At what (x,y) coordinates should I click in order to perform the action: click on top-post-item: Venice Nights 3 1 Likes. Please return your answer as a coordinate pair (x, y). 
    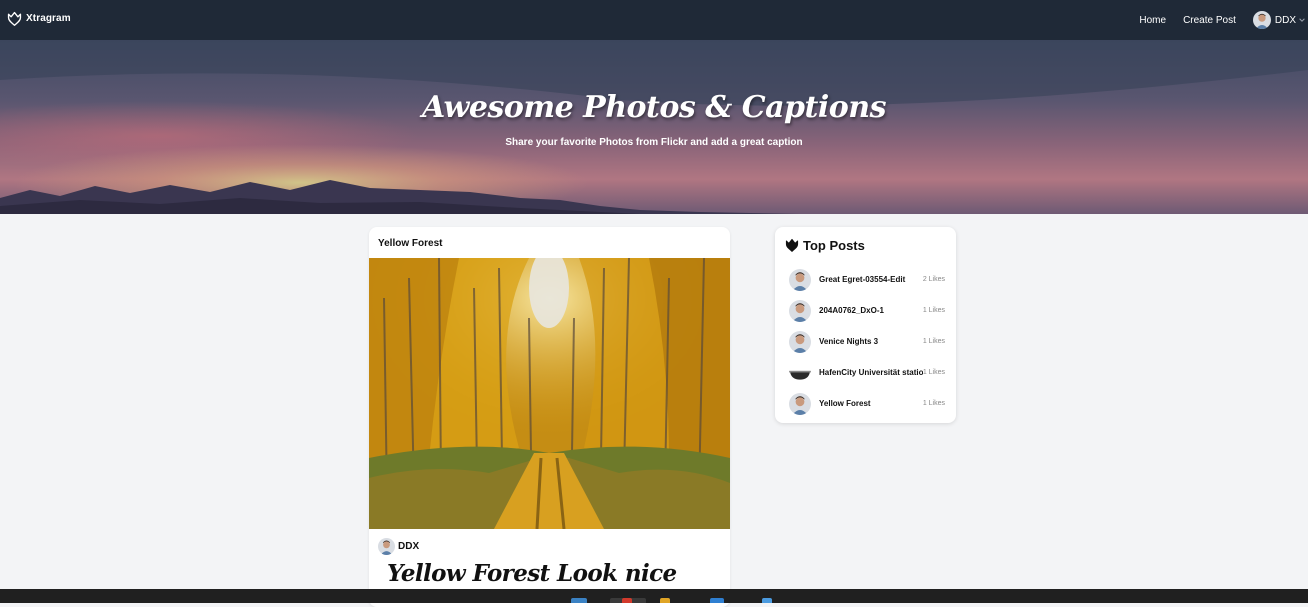
    Looking at the image, I should click on (867, 341).